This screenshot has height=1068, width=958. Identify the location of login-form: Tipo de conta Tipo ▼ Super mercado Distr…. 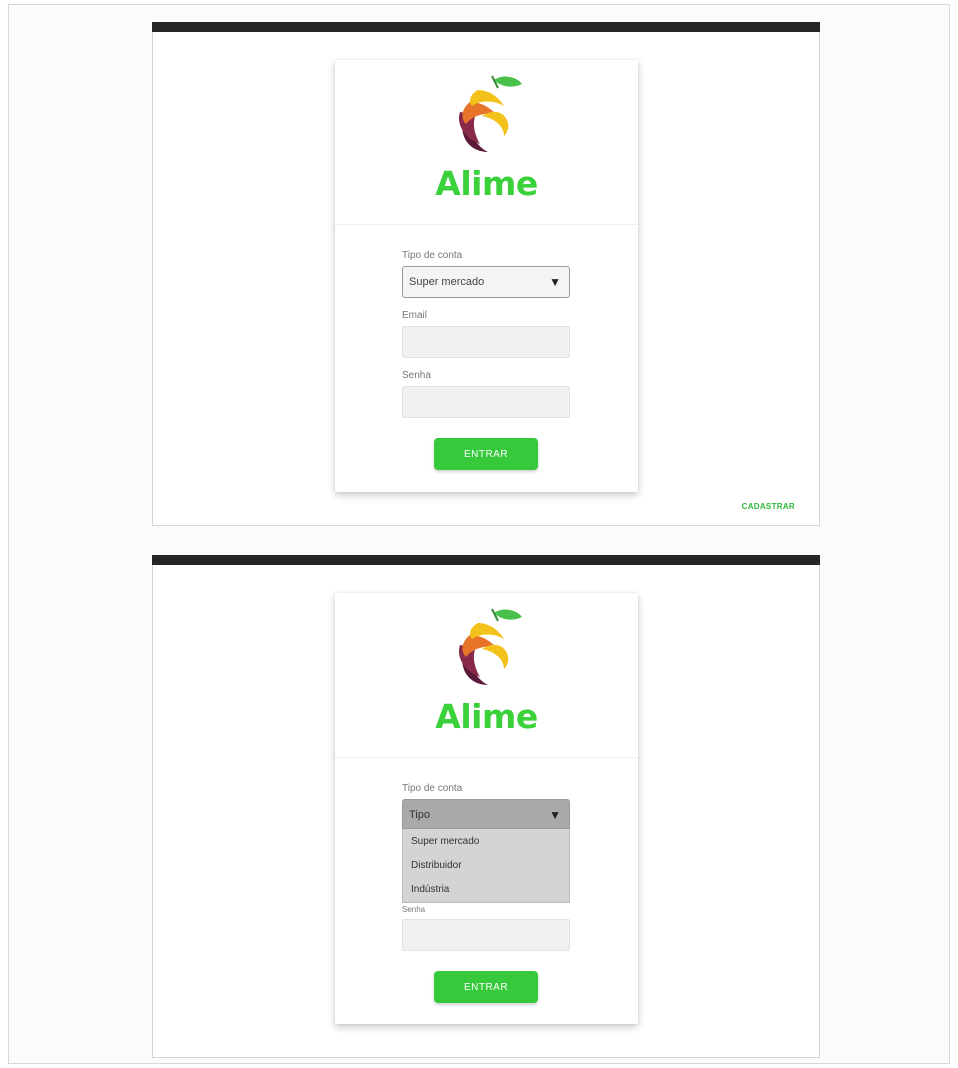
(486, 893).